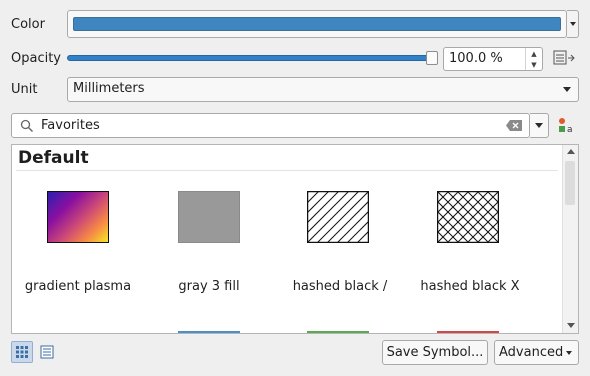 The width and height of the screenshot is (590, 376). I want to click on advanced-label: Advanced, so click(531, 352).